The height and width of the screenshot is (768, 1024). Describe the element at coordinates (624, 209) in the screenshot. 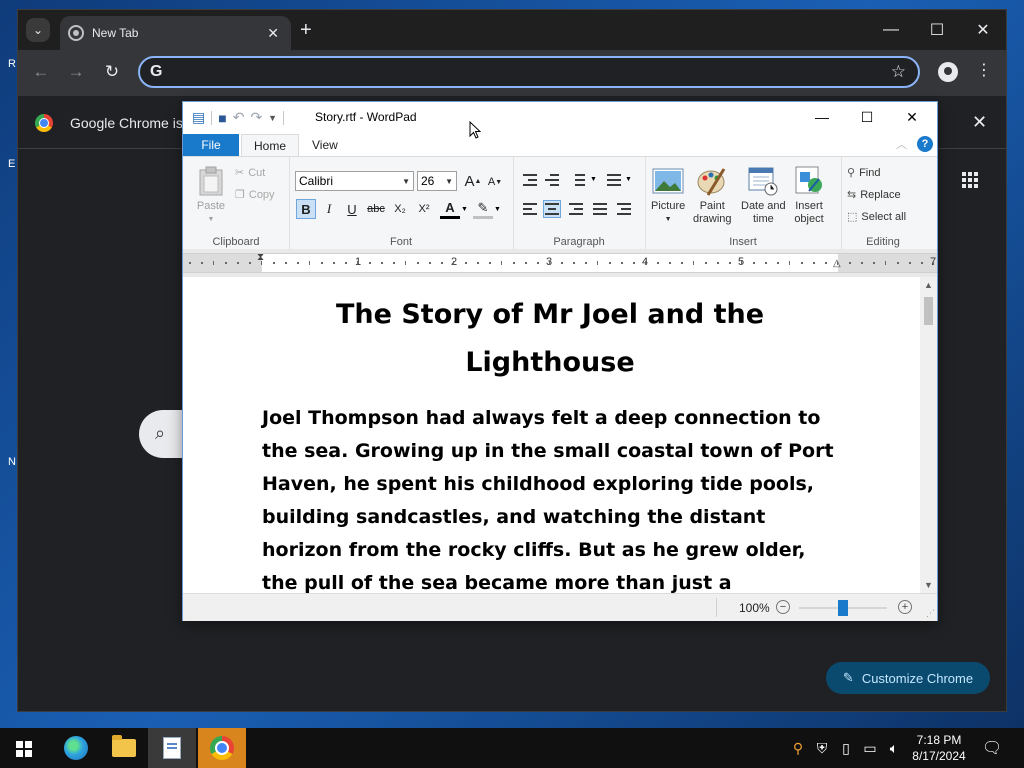

I see `paragraph-settings-icon` at that location.